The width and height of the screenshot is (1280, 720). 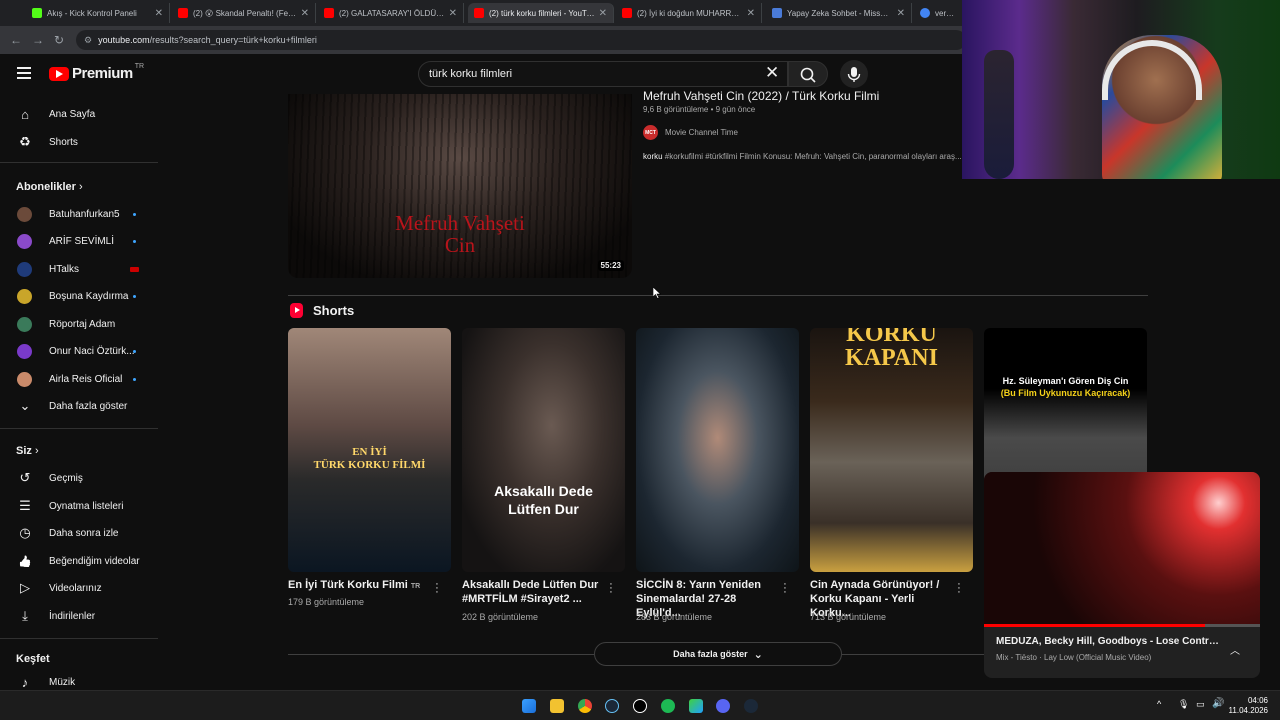 What do you see at coordinates (1122, 549) in the screenshot?
I see `miniplayer-video` at bounding box center [1122, 549].